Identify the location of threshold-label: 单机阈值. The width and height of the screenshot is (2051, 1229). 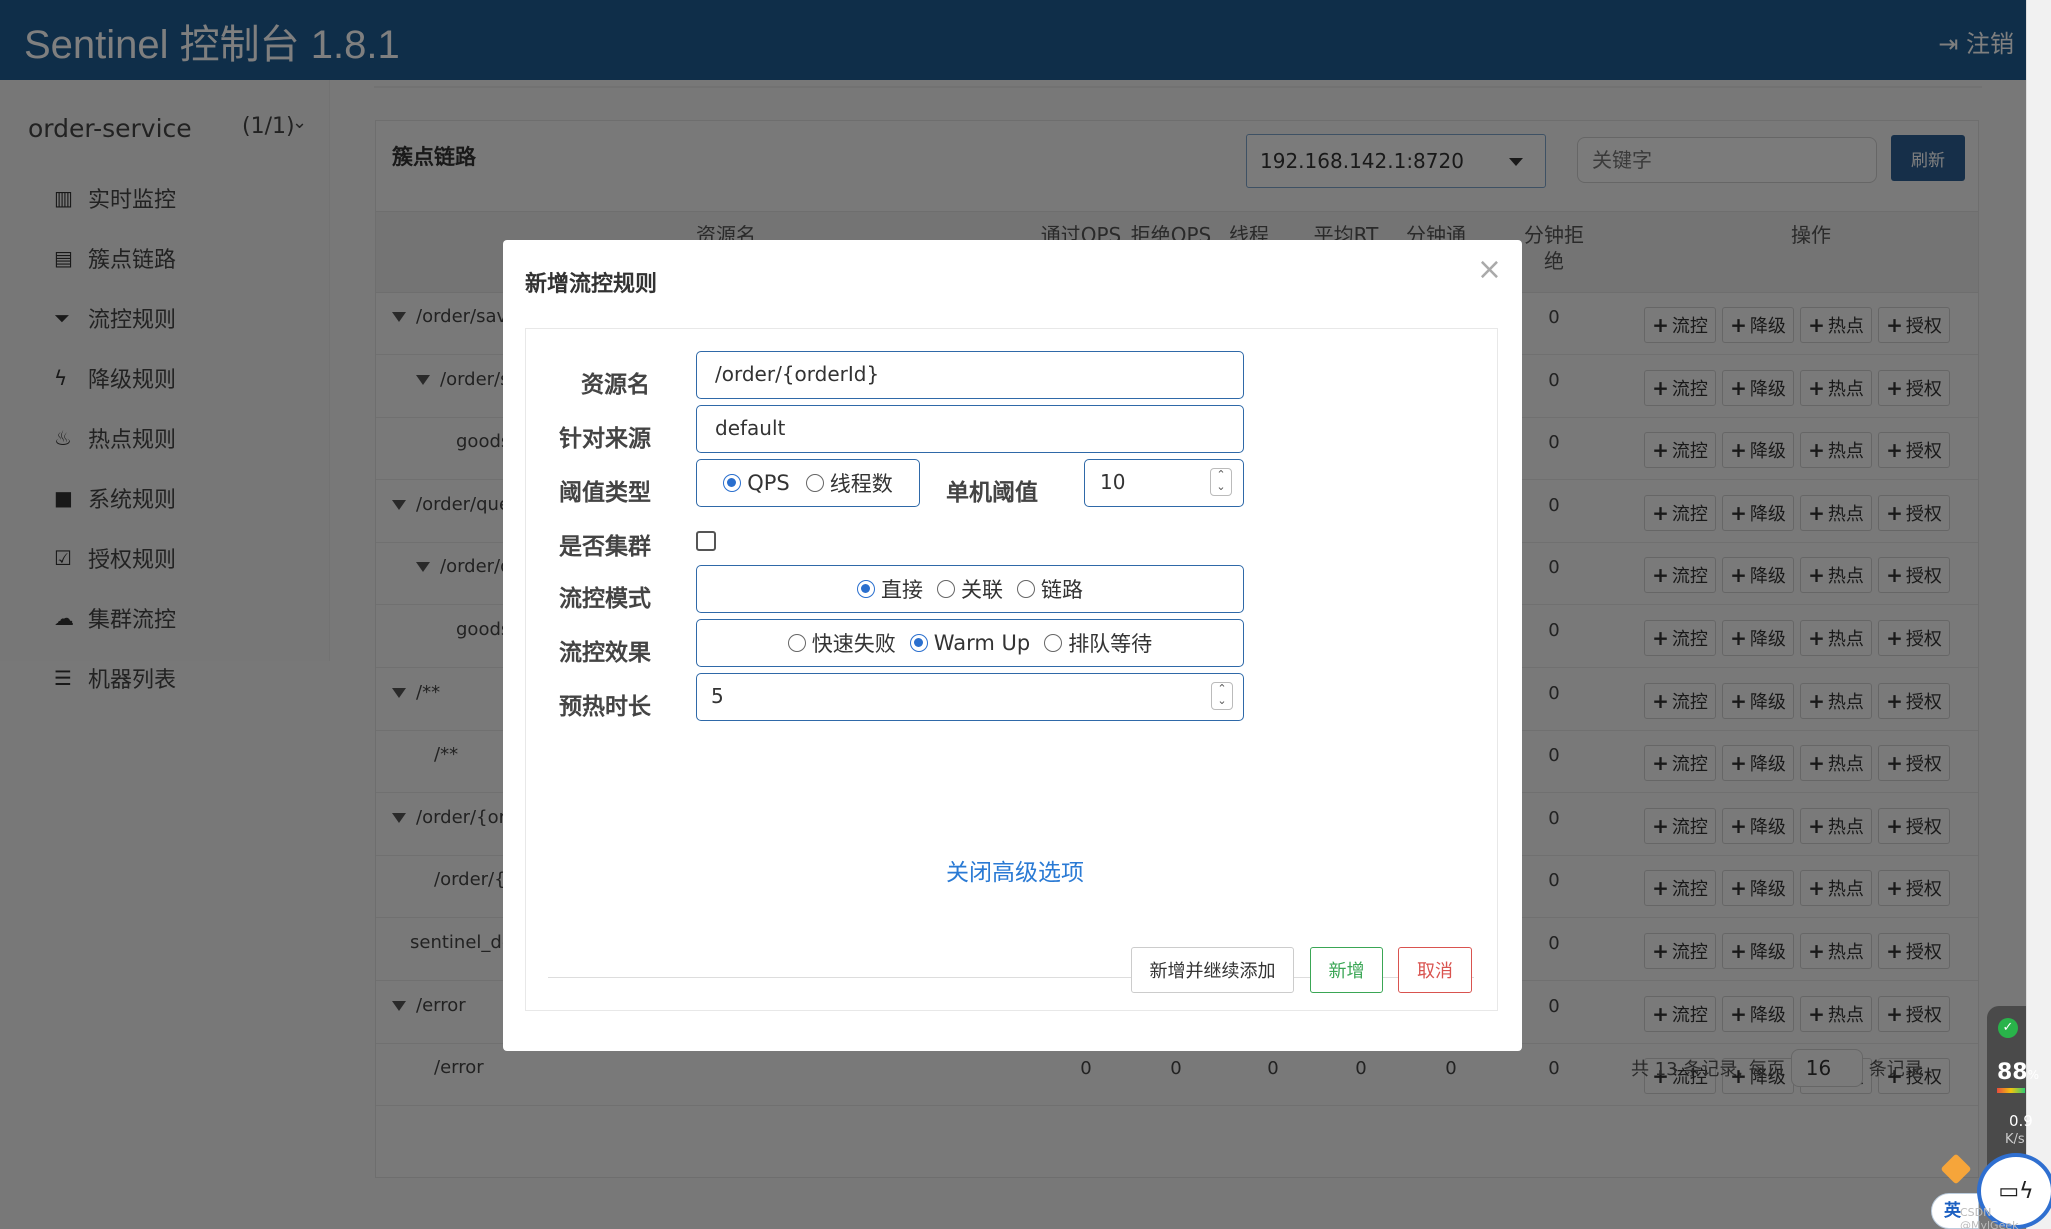
(992, 493).